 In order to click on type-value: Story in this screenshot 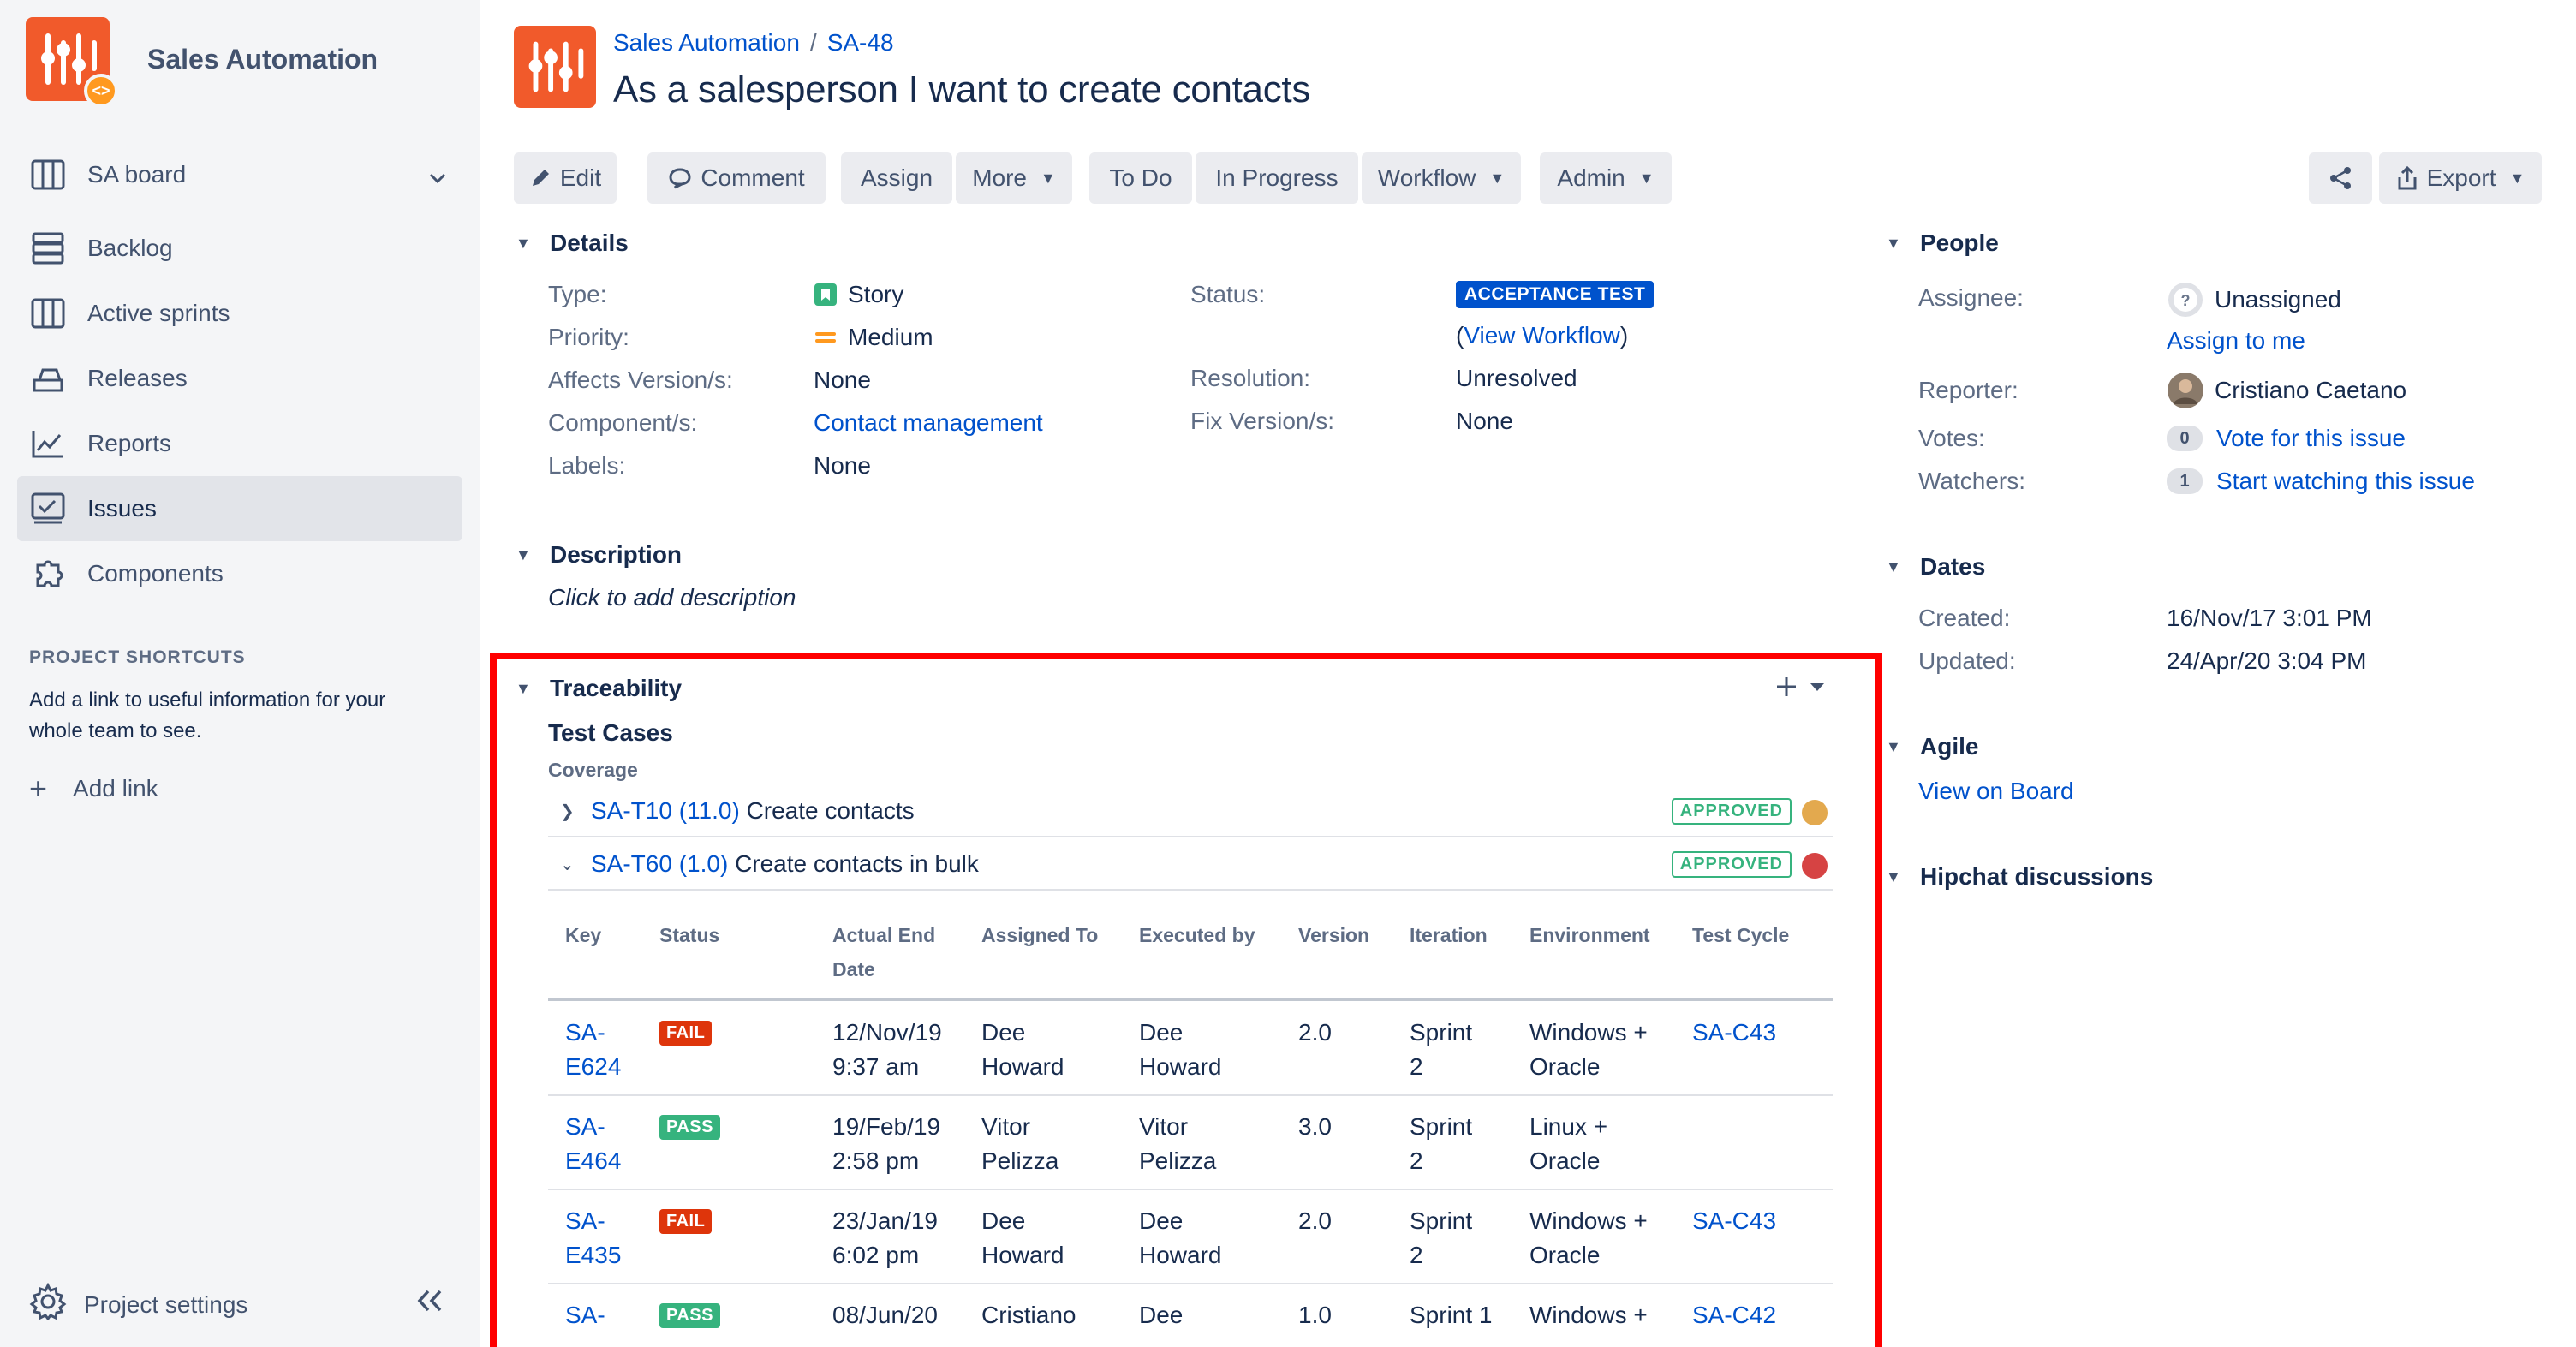, I will do `click(858, 294)`.